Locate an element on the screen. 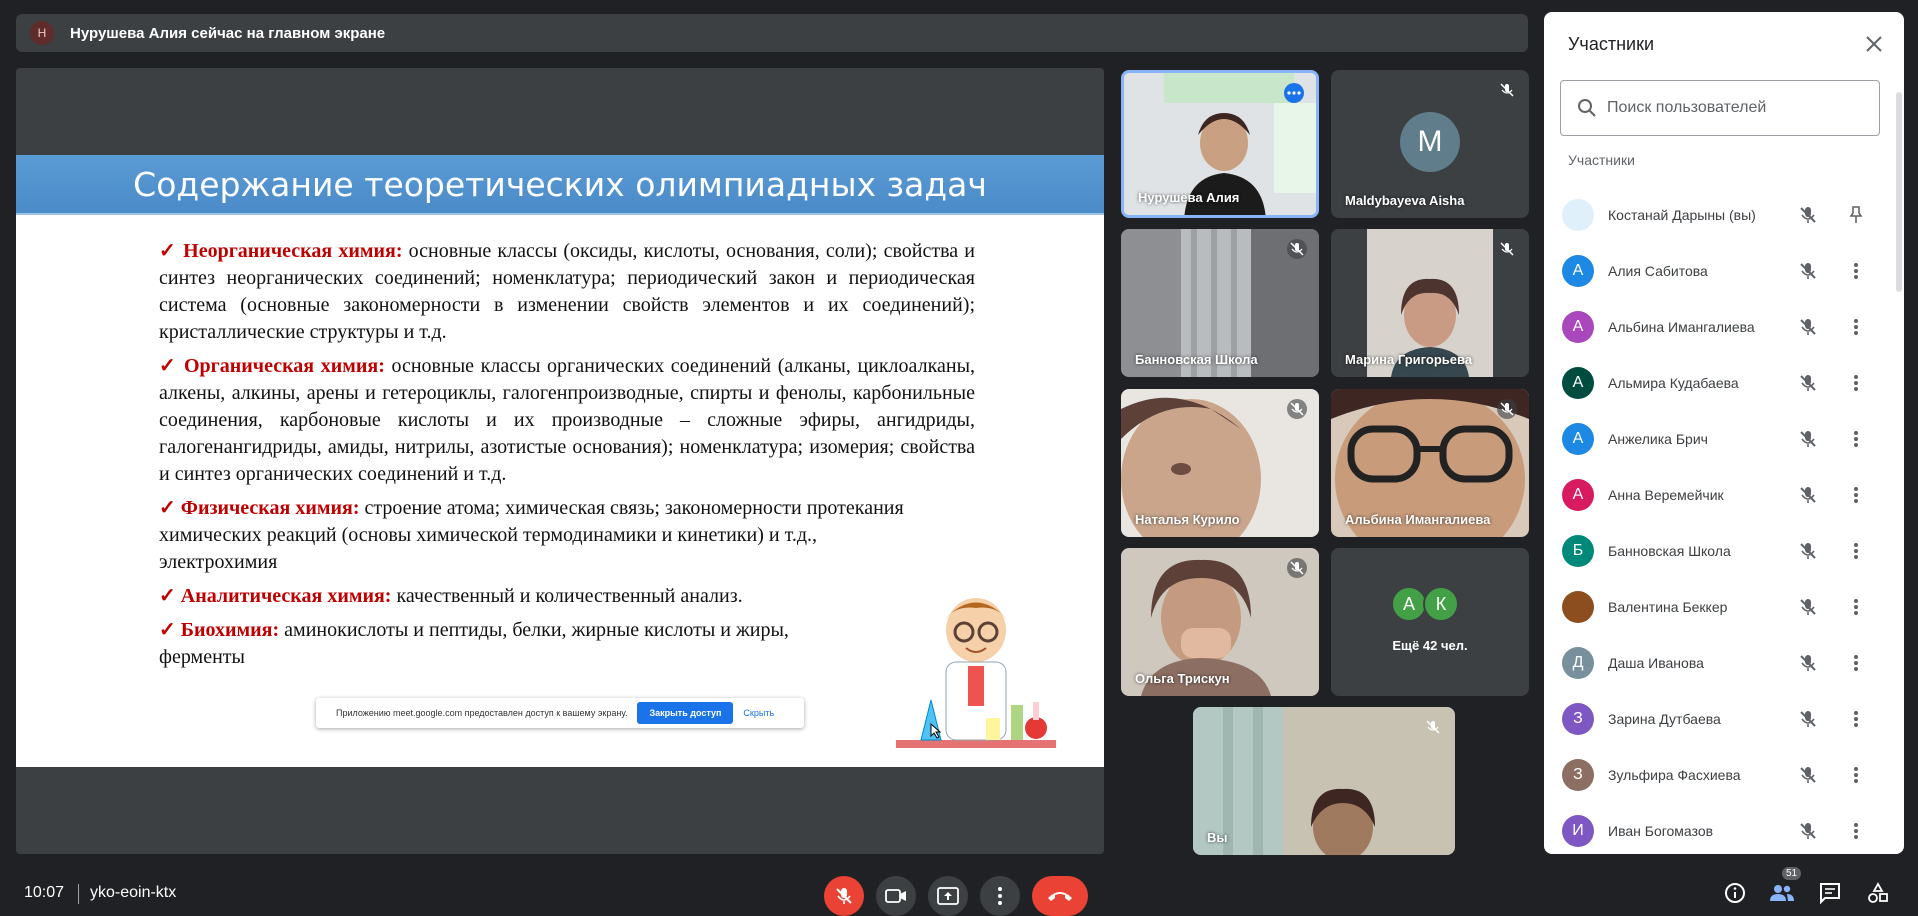 This screenshot has width=1918, height=916. tile-maldybayeva: M Maldybayeva Aisha is located at coordinates (1430, 144).